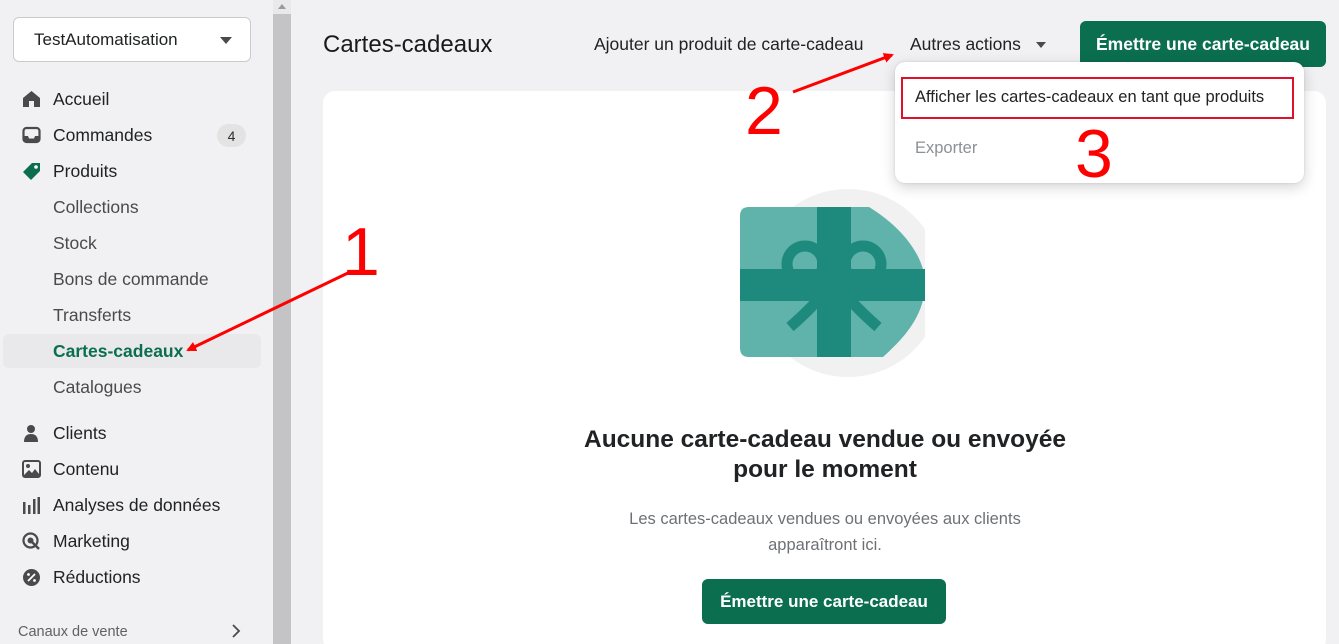  I want to click on annotation-step-3: 3, so click(1094, 154).